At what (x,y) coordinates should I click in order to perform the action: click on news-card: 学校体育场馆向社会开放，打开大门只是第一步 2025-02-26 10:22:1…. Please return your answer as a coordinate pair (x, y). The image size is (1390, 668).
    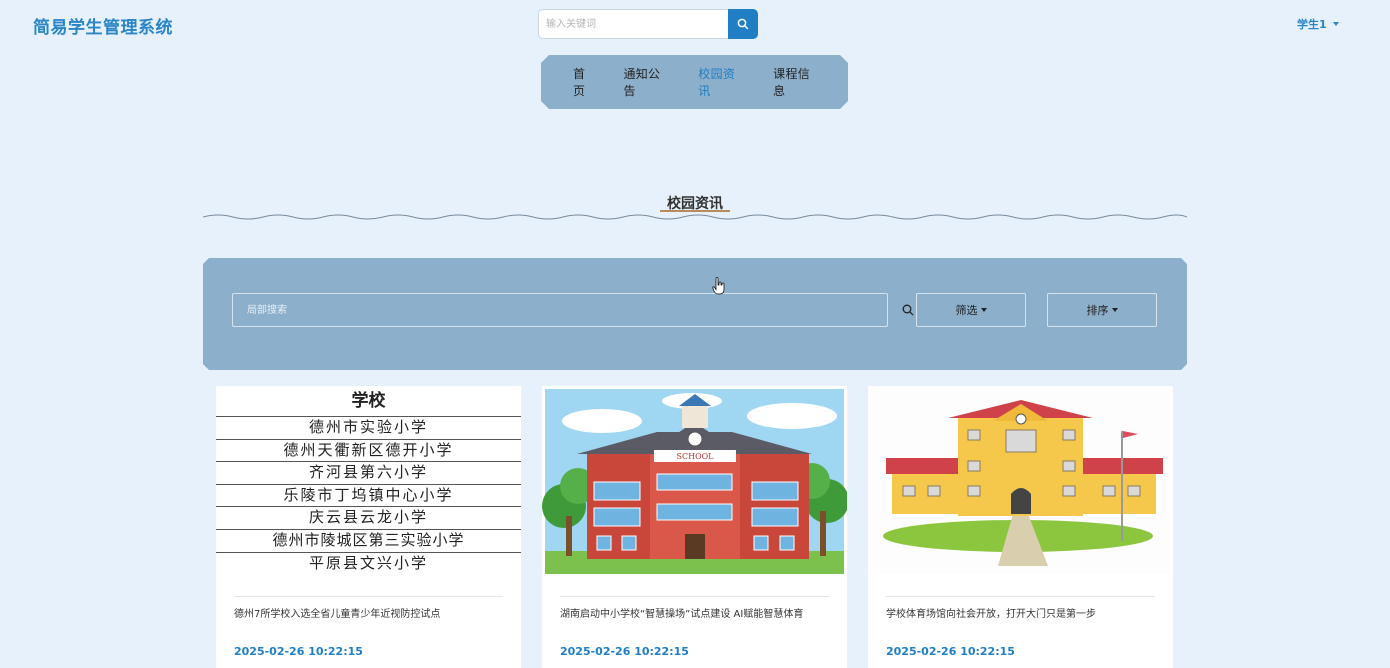
    Looking at the image, I should click on (1020, 527).